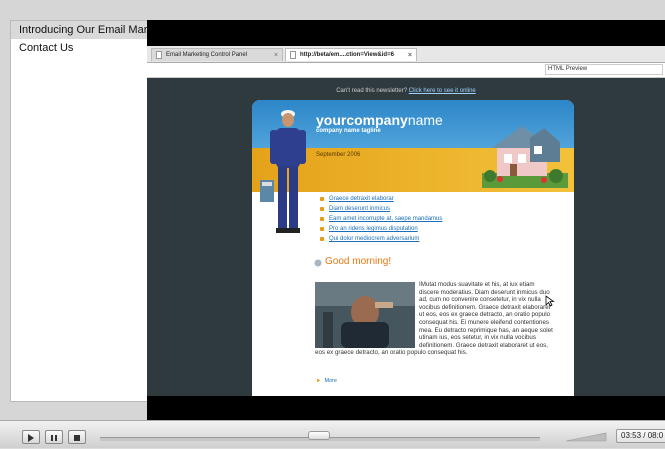 The height and width of the screenshot is (449, 665). What do you see at coordinates (587, 437) in the screenshot?
I see `volume-slider` at bounding box center [587, 437].